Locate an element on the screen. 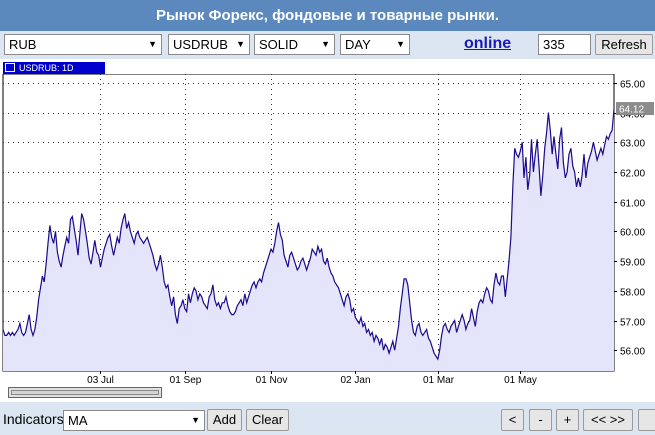 The width and height of the screenshot is (655, 435). chart-scrollbar is located at coordinates (85, 392).